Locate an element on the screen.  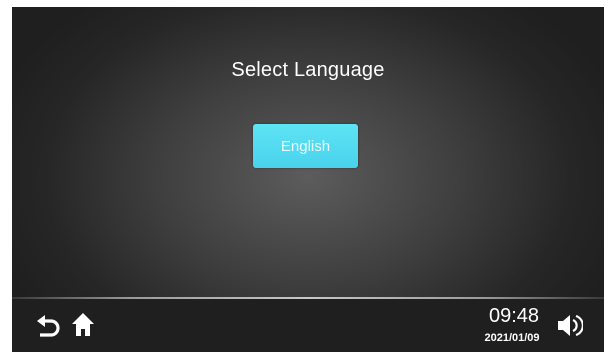
speaker-volume-icon is located at coordinates (570, 325).